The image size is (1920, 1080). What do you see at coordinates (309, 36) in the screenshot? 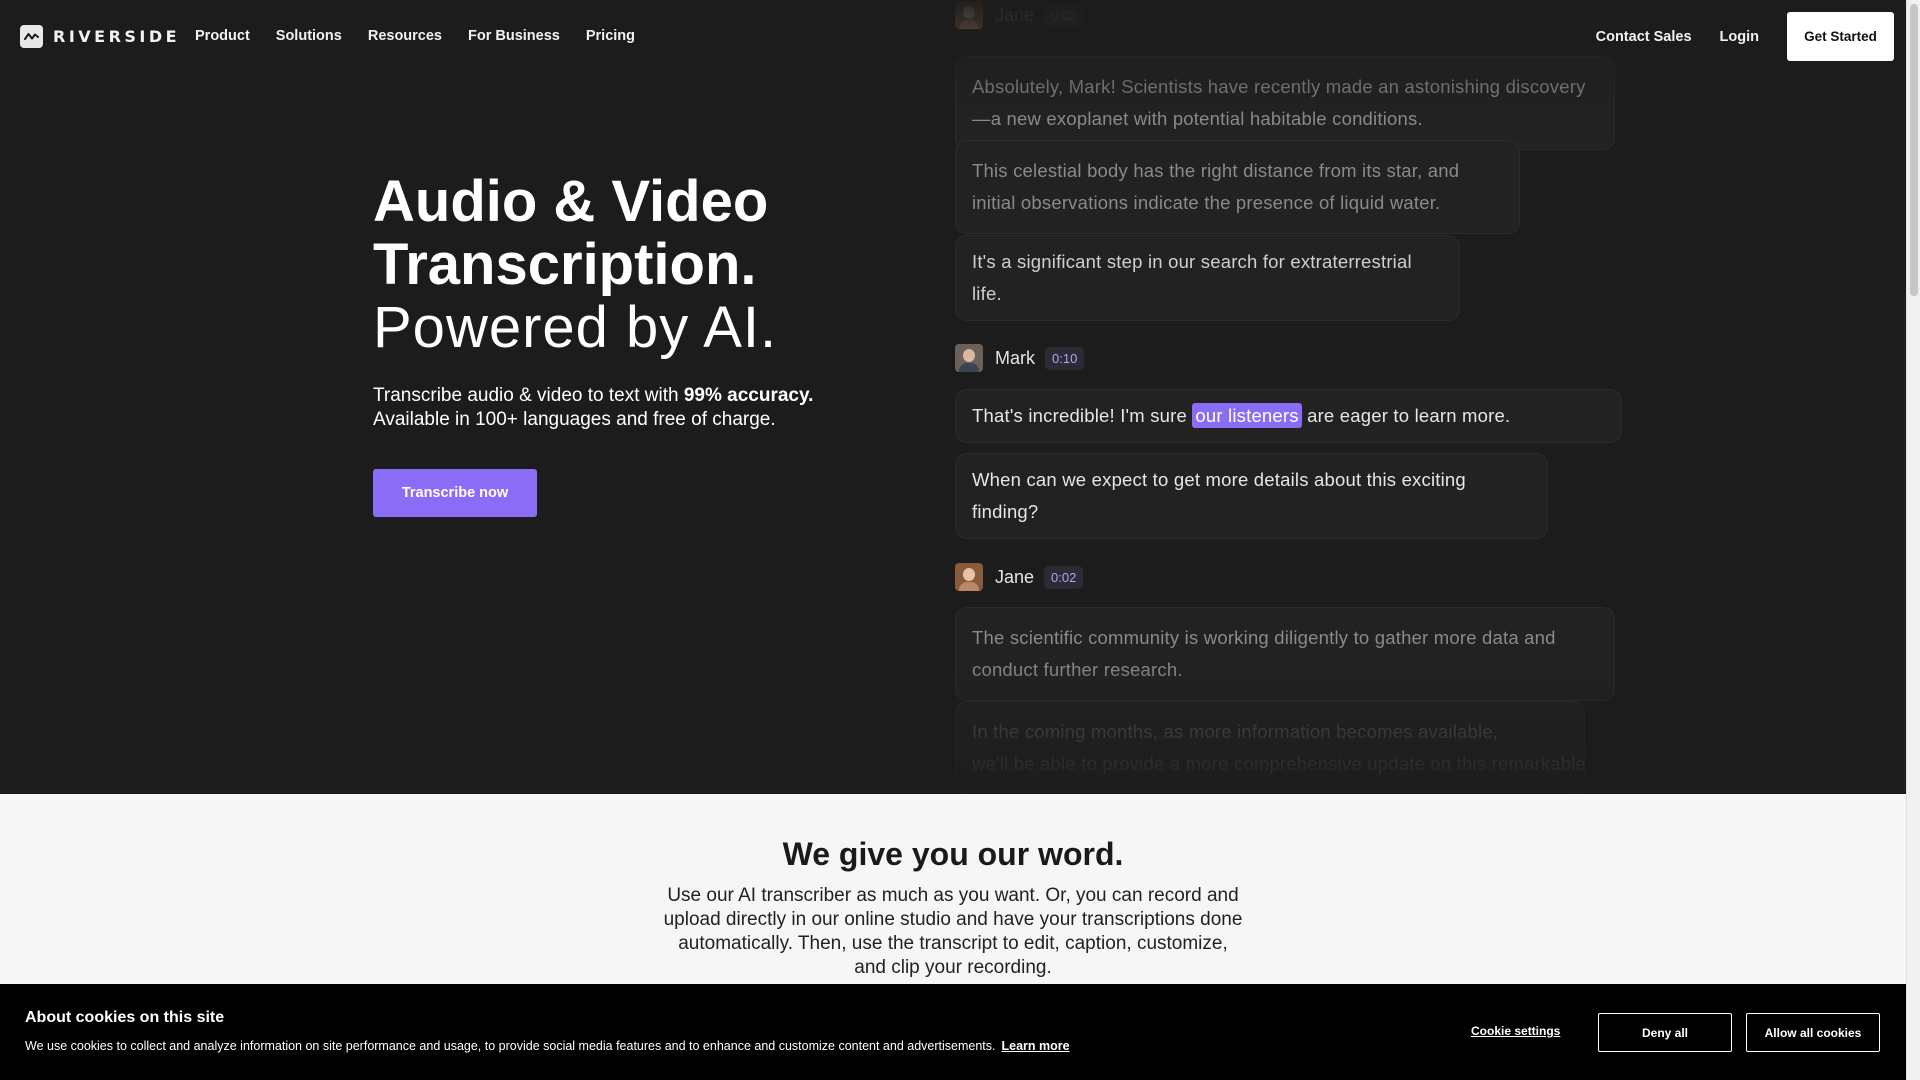
I see `nav-item-solutions: Solutions` at bounding box center [309, 36].